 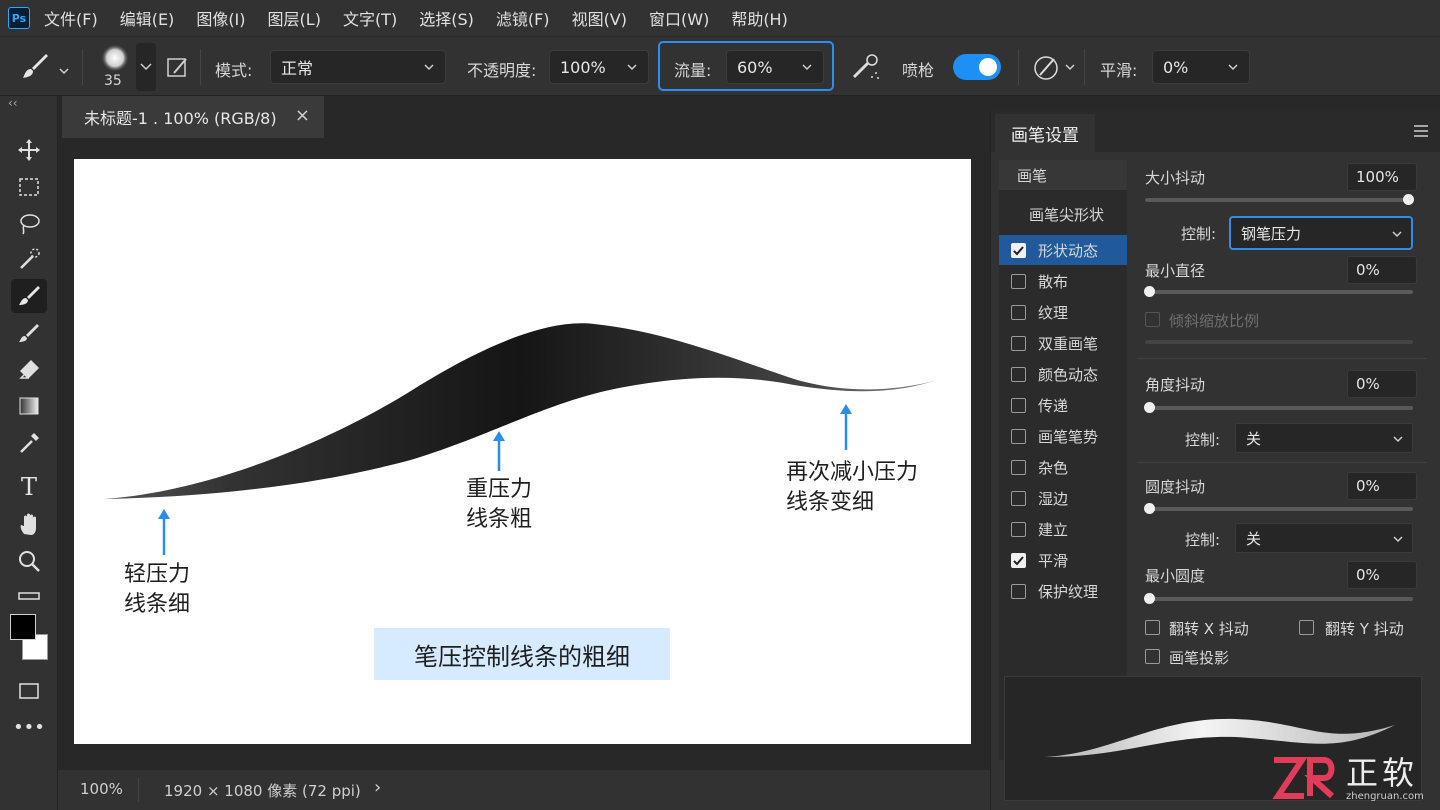 What do you see at coordinates (1324, 538) in the screenshot?
I see `roundness-control-dropdown: 关` at bounding box center [1324, 538].